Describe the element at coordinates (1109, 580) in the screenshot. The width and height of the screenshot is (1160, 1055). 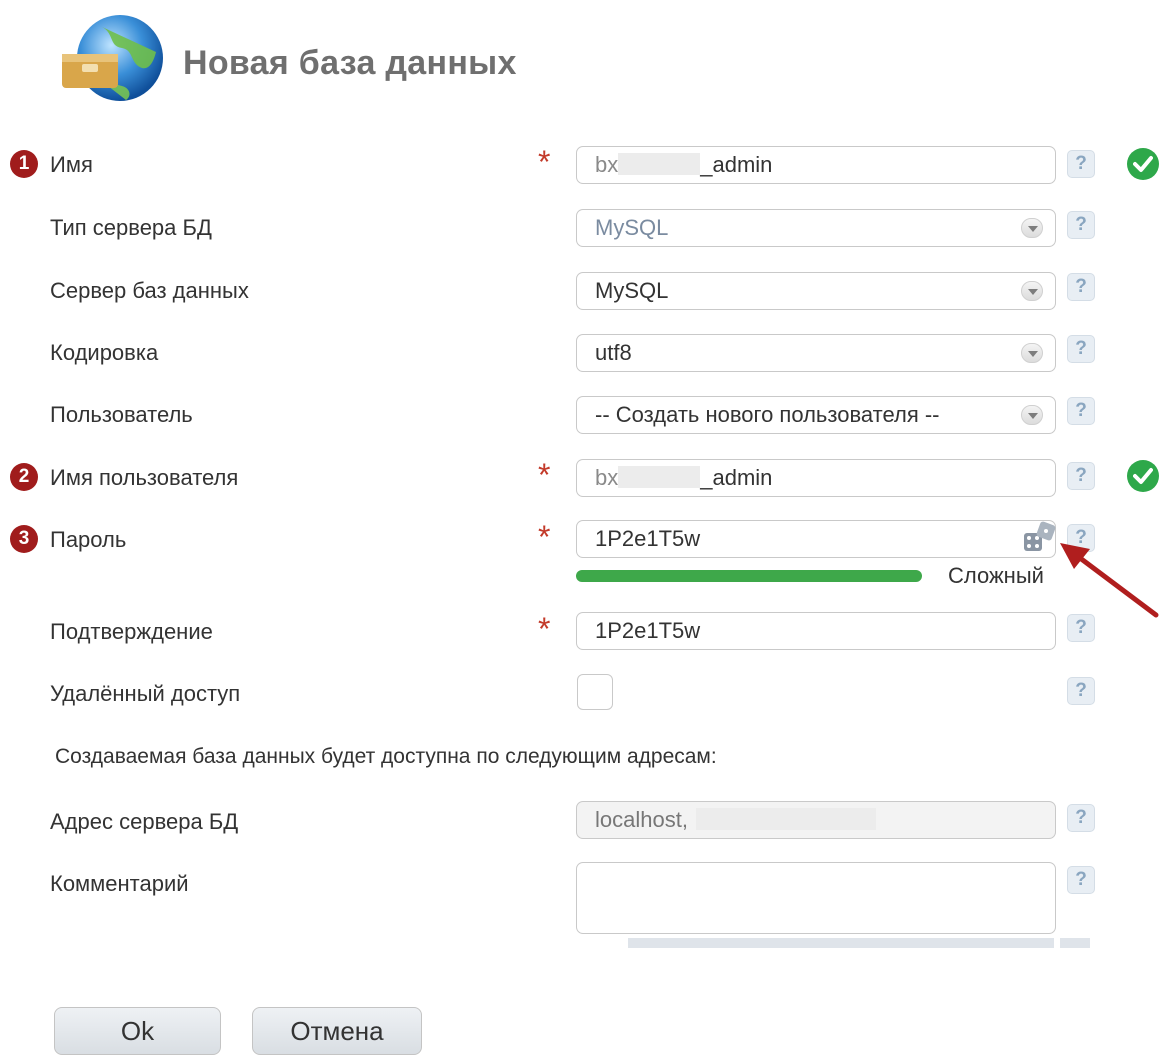
I see `annotation-arrow` at that location.